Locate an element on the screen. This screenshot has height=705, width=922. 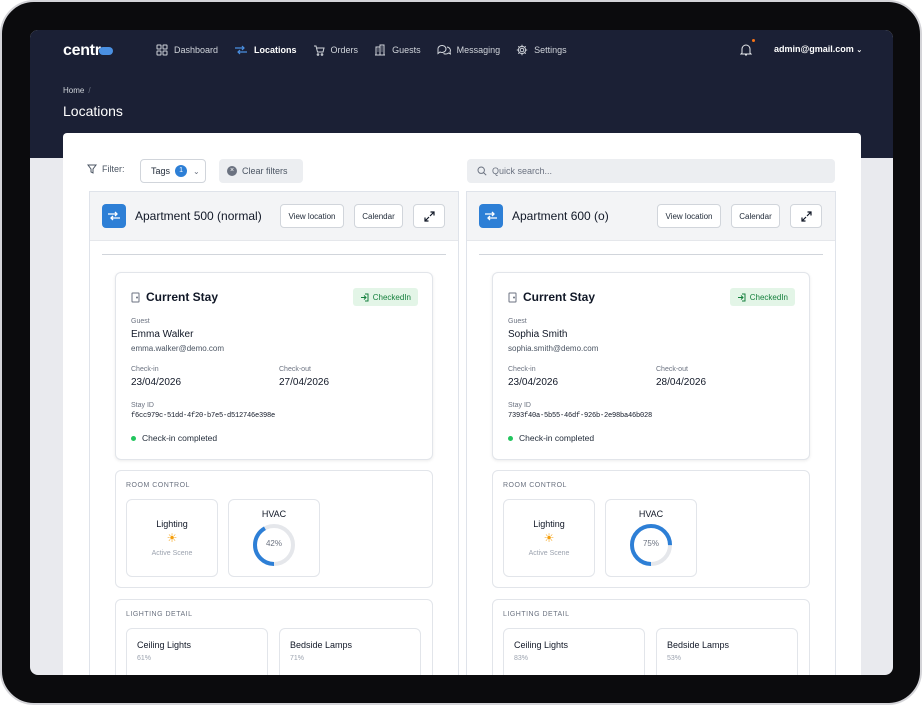
stay-id: f6cc979c-51dd-4f20-b7e5-d512746e398e is located at coordinates (203, 416).